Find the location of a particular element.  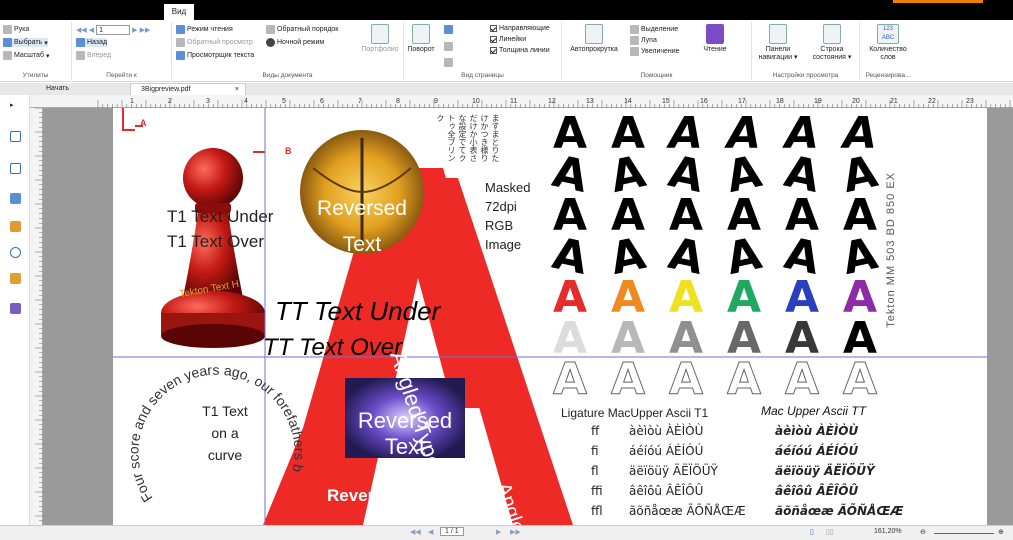

text-viewer-button: Просмотрщик текста is located at coordinates (215, 55).